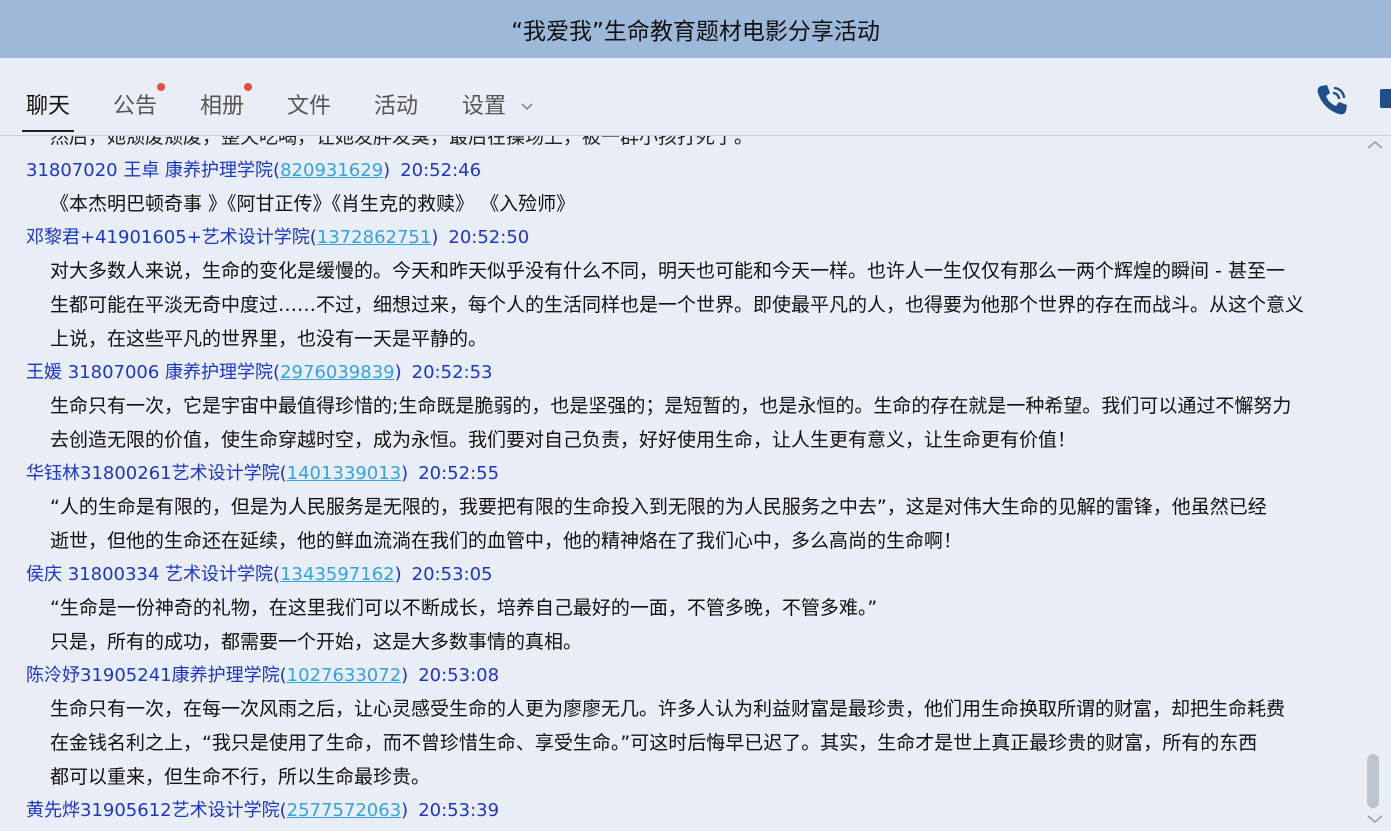  What do you see at coordinates (344, 473) in the screenshot?
I see `sender-qq-link: 1401339013` at bounding box center [344, 473].